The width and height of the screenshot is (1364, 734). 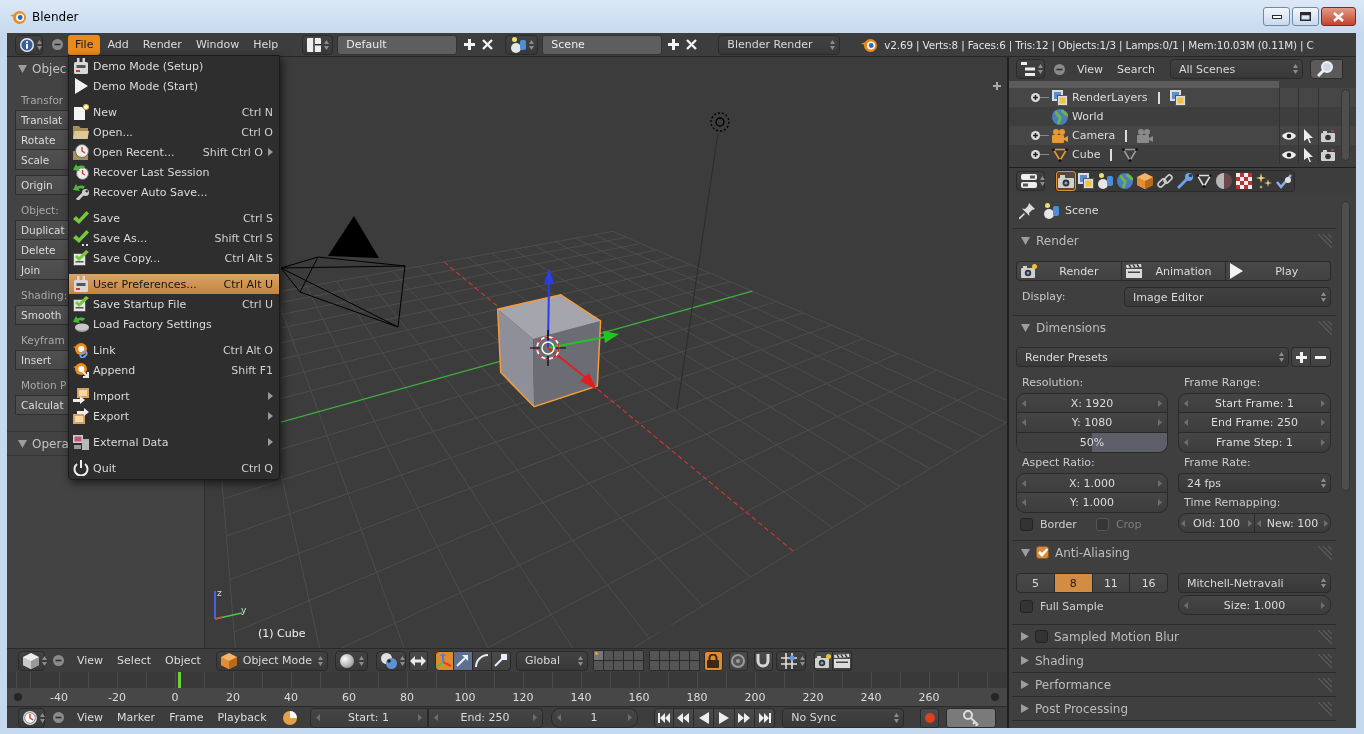 What do you see at coordinates (697, 697) in the screenshot?
I see `frame-number: 180` at bounding box center [697, 697].